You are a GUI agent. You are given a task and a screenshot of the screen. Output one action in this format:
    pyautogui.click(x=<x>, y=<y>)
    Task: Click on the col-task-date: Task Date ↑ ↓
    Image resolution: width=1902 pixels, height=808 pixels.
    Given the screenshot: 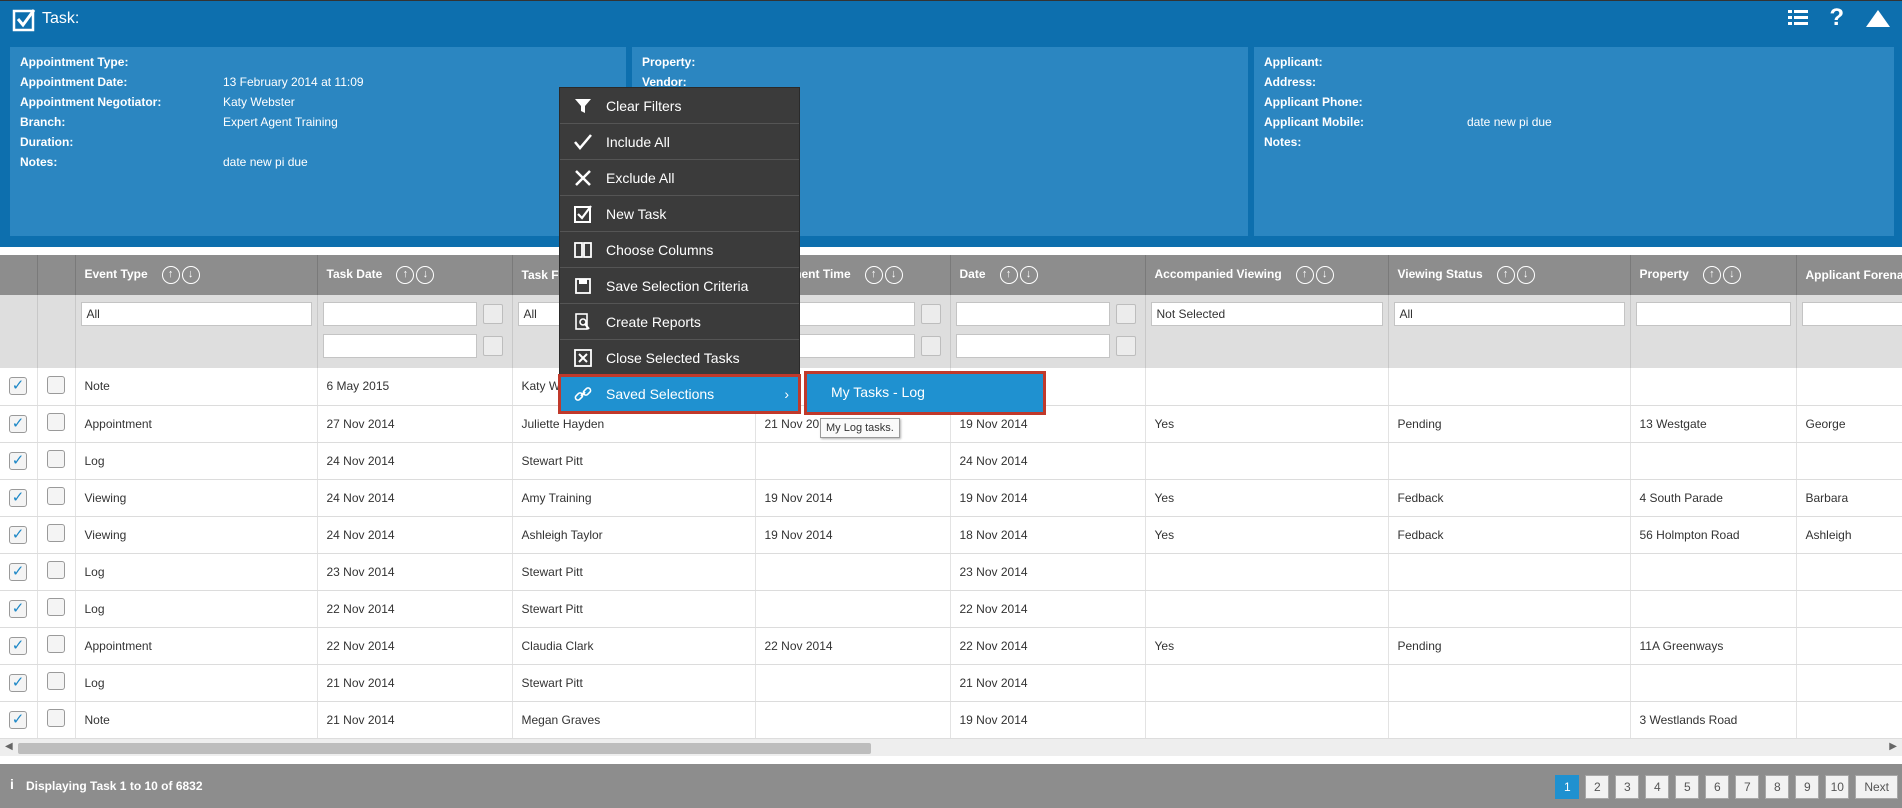 What is the action you would take?
    pyautogui.click(x=415, y=275)
    